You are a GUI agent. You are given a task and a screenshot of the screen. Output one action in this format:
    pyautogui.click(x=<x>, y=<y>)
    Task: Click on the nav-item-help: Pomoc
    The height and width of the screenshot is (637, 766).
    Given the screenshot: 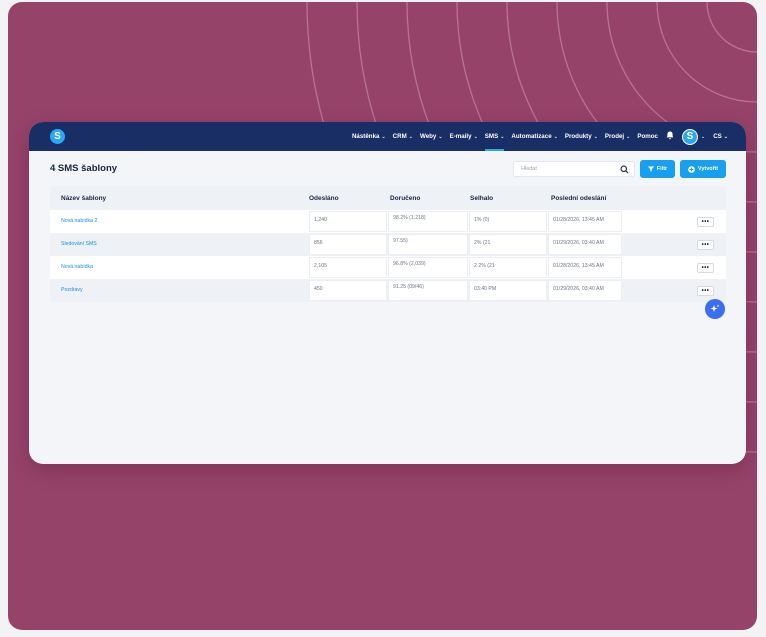 What is the action you would take?
    pyautogui.click(x=647, y=136)
    